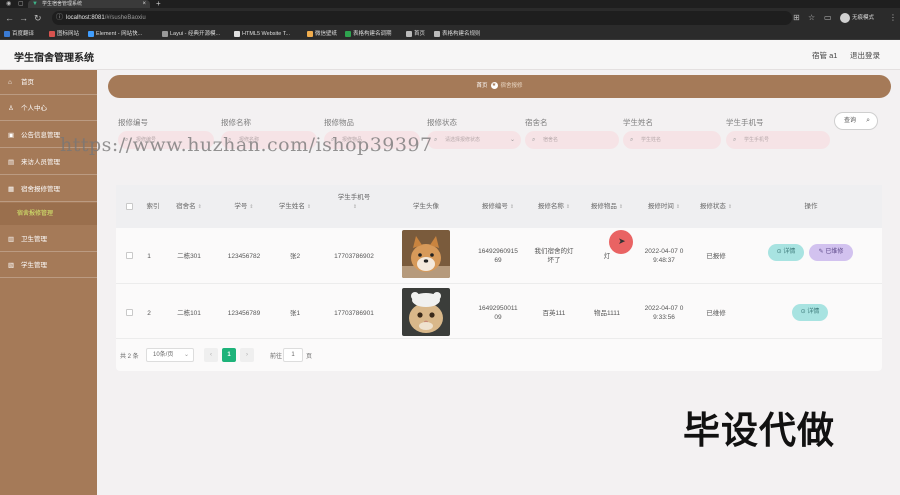  What do you see at coordinates (422, 18) in the screenshot?
I see `address-bar: ⓘ localhost:8081/#/susheBaoxiu` at bounding box center [422, 18].